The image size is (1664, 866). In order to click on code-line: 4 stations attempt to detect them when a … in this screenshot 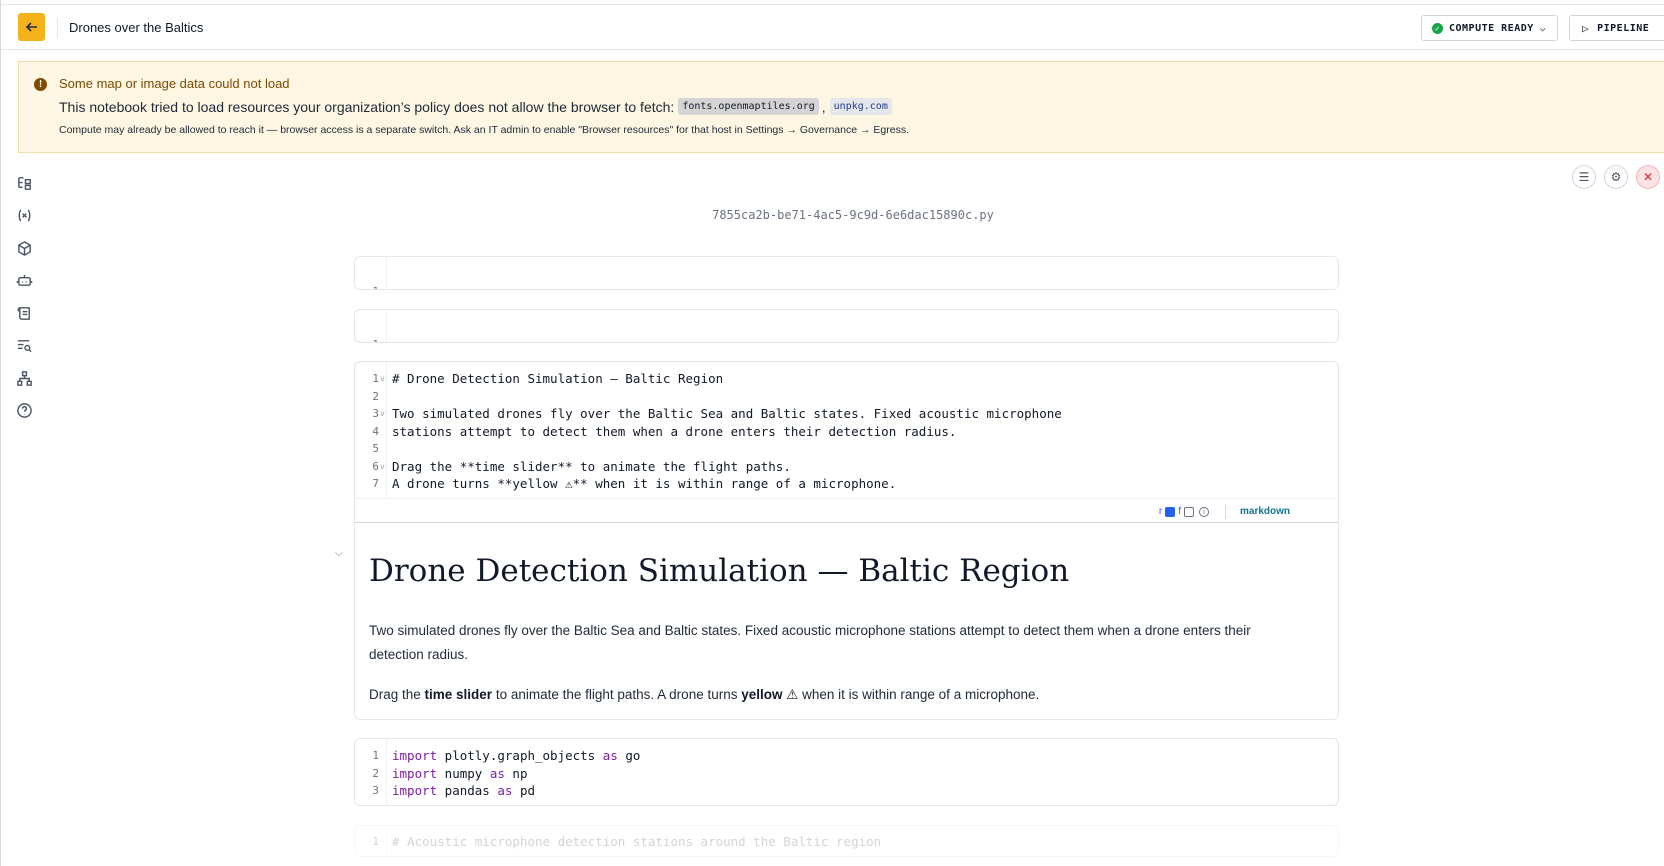, I will do `click(664, 431)`.